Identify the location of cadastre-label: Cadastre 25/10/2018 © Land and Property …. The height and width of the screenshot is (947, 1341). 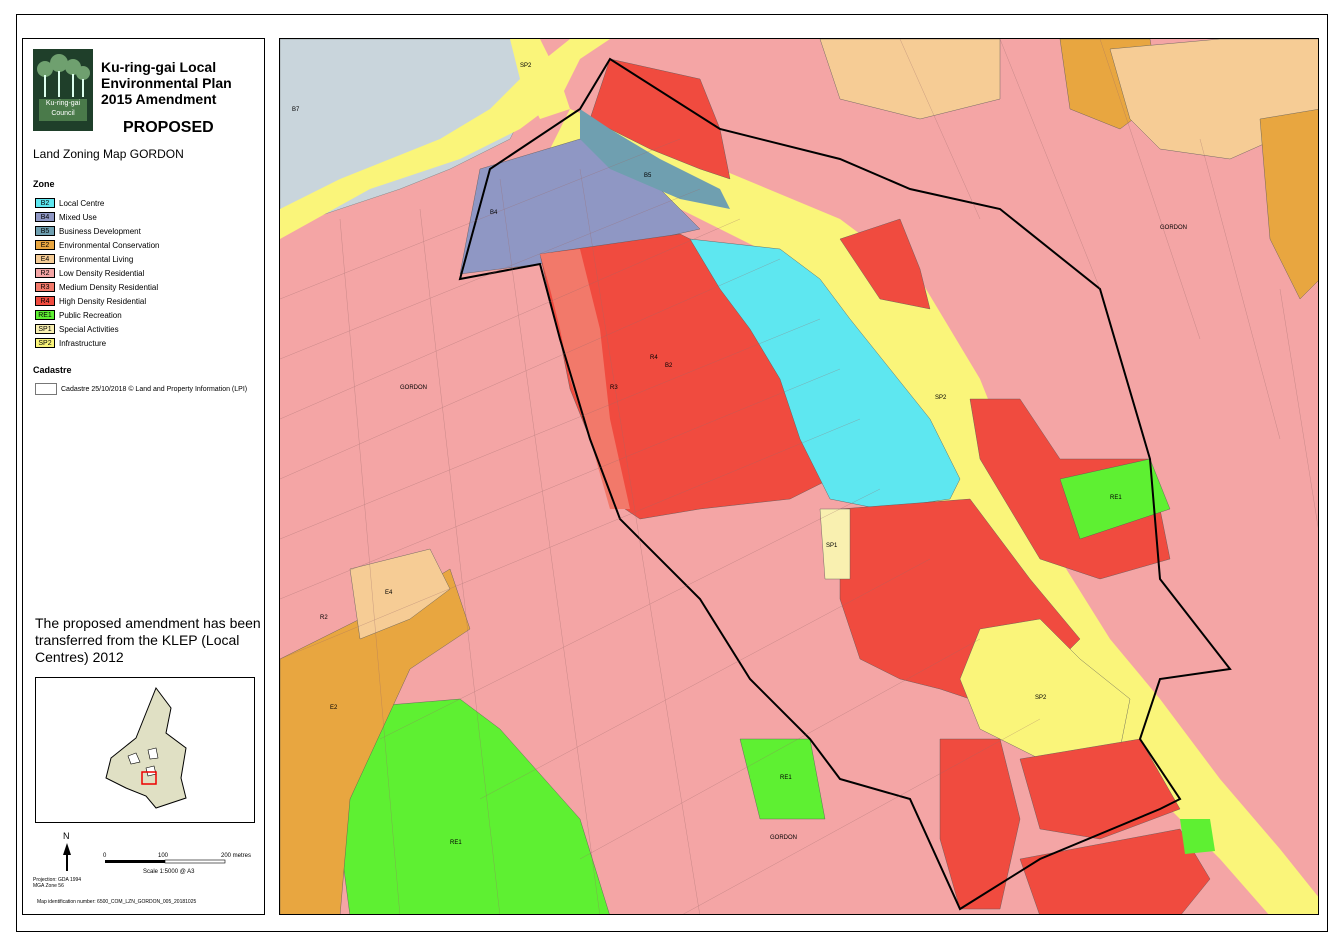
(154, 389).